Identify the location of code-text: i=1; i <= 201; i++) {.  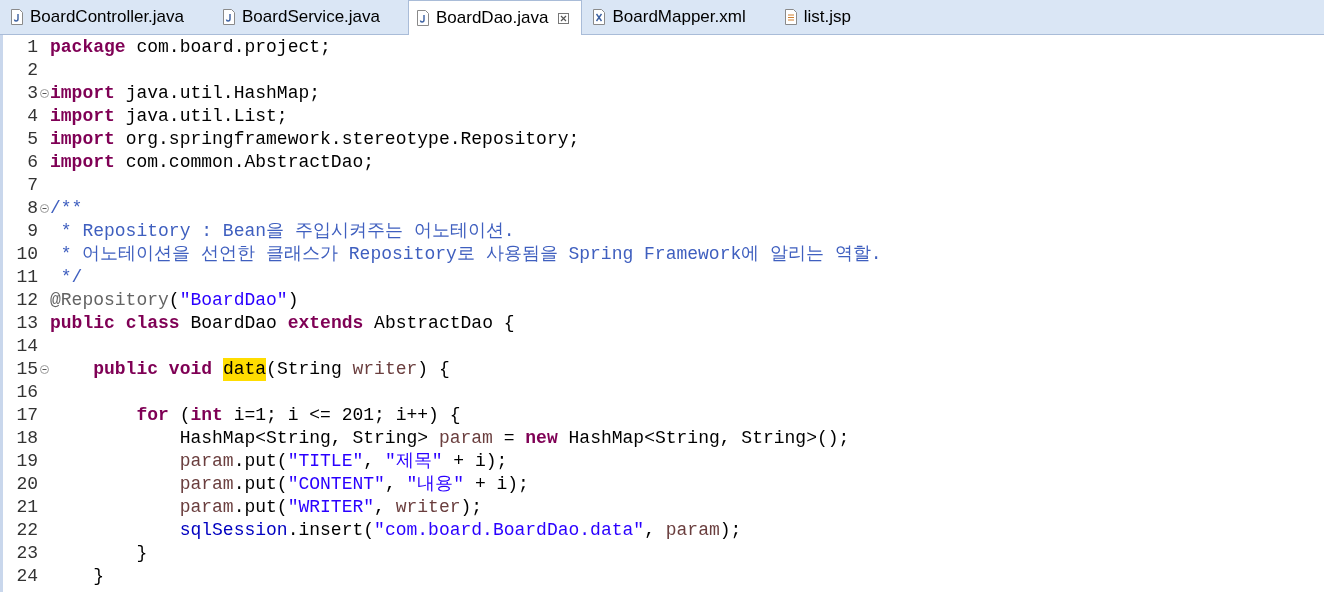
(347, 415).